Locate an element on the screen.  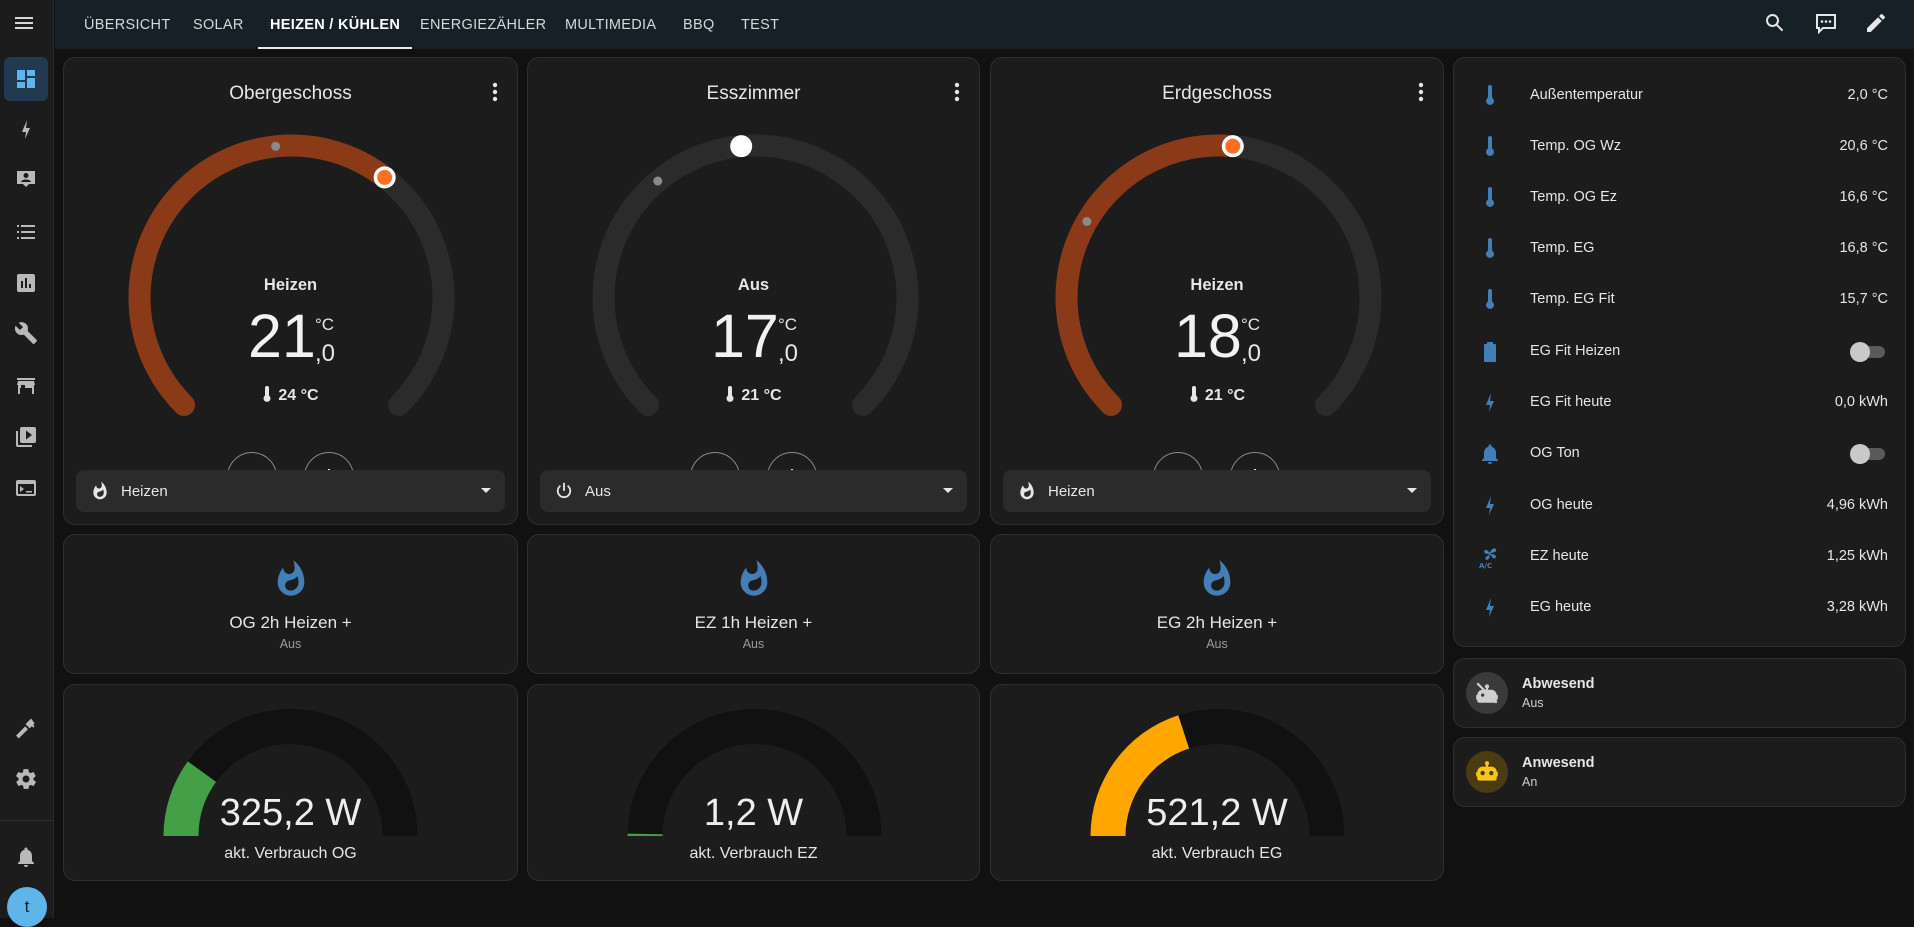
assist-icon is located at coordinates (1826, 24).